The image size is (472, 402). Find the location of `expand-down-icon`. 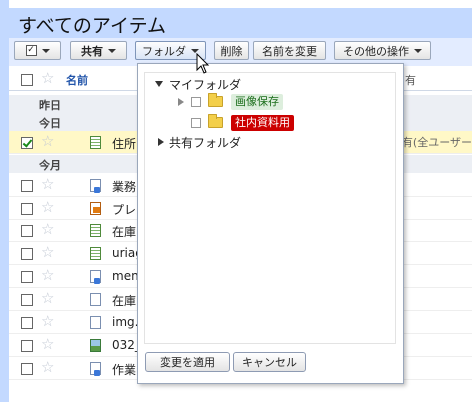

expand-down-icon is located at coordinates (159, 84).